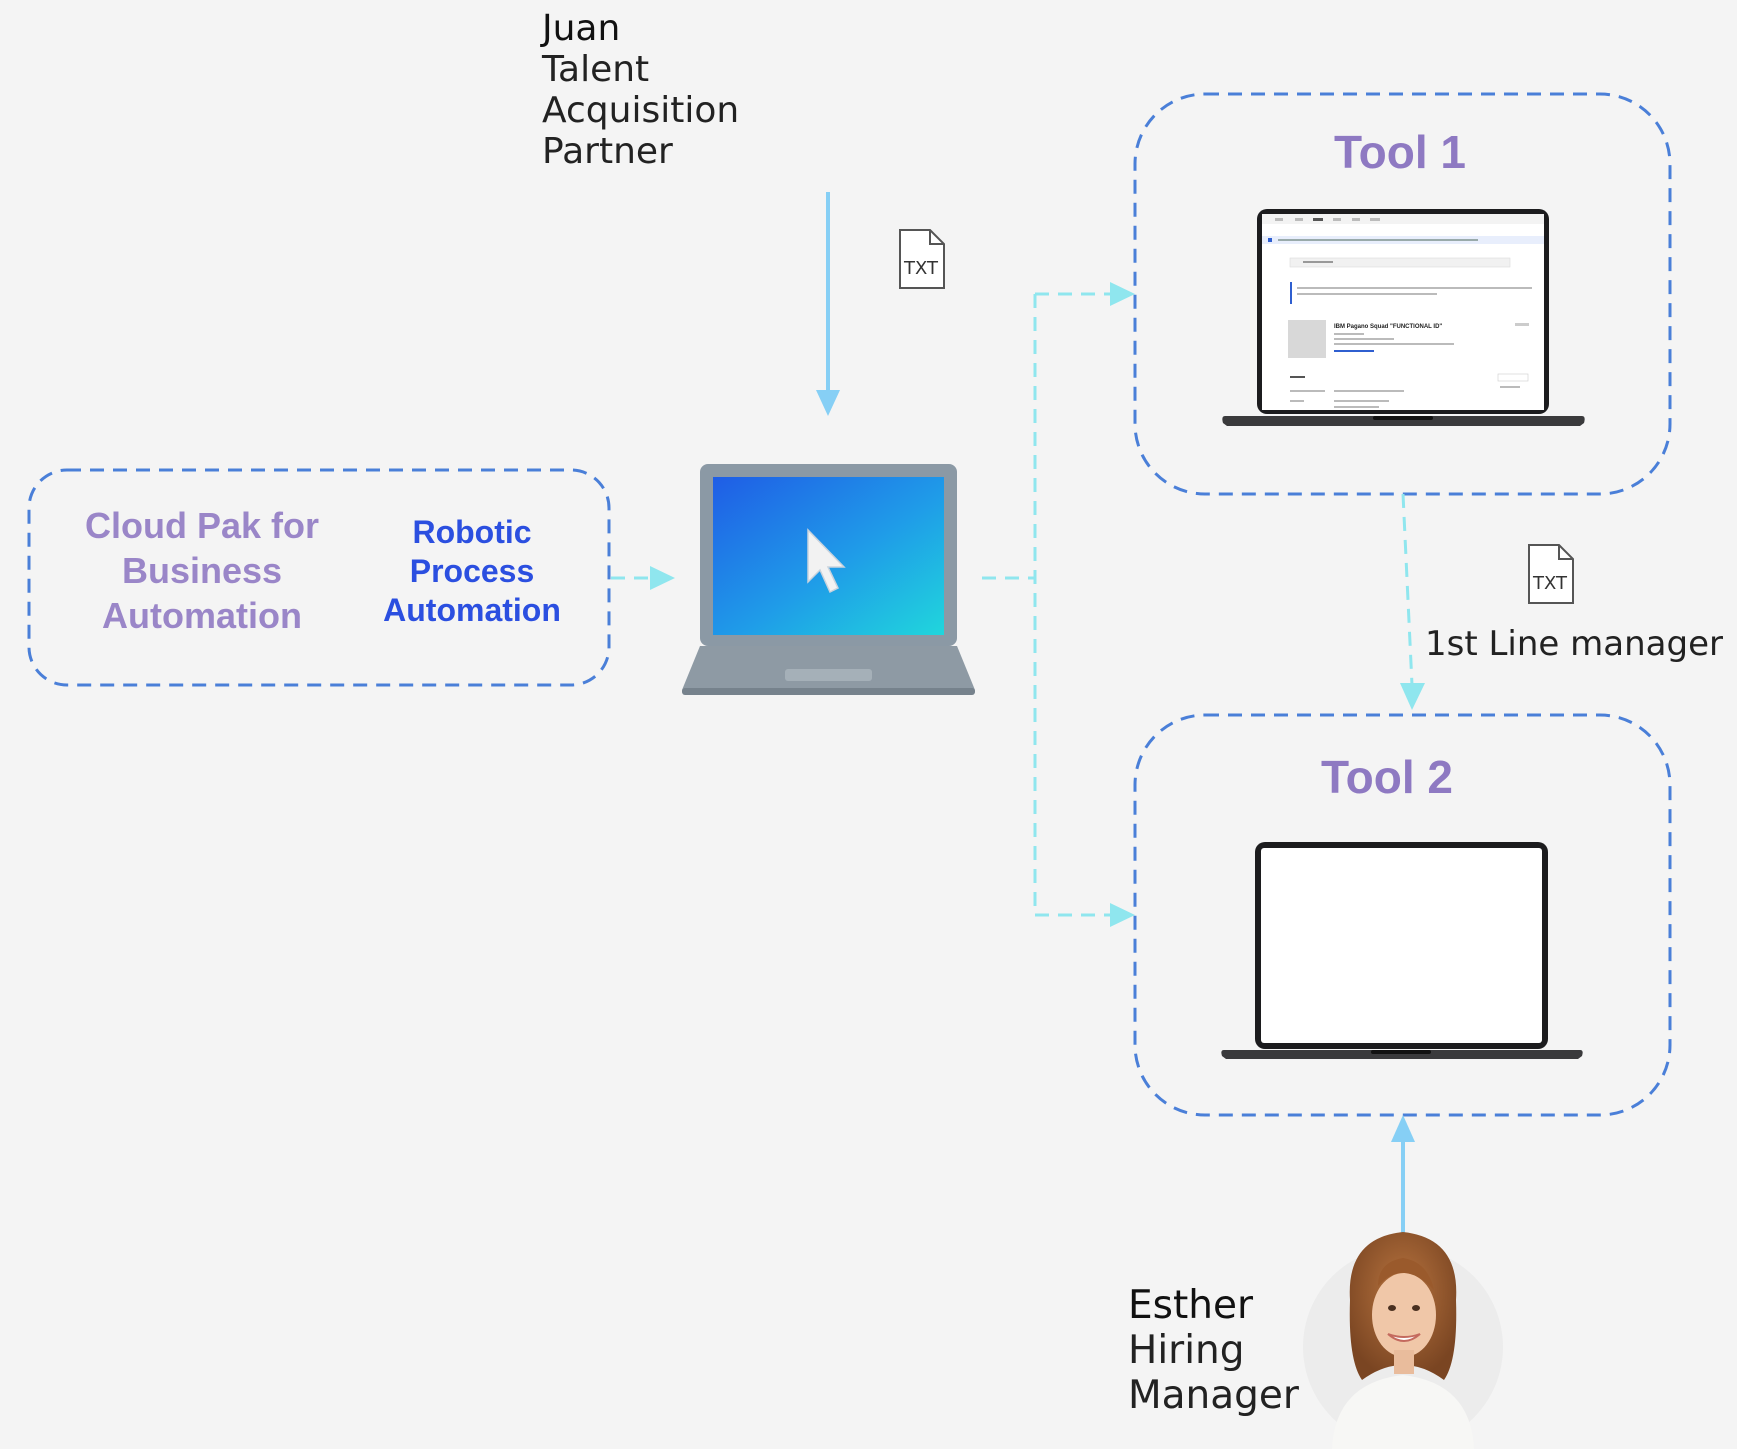 The image size is (1737, 1449). What do you see at coordinates (662, 578) in the screenshot?
I see `arrowhead-to-laptop` at bounding box center [662, 578].